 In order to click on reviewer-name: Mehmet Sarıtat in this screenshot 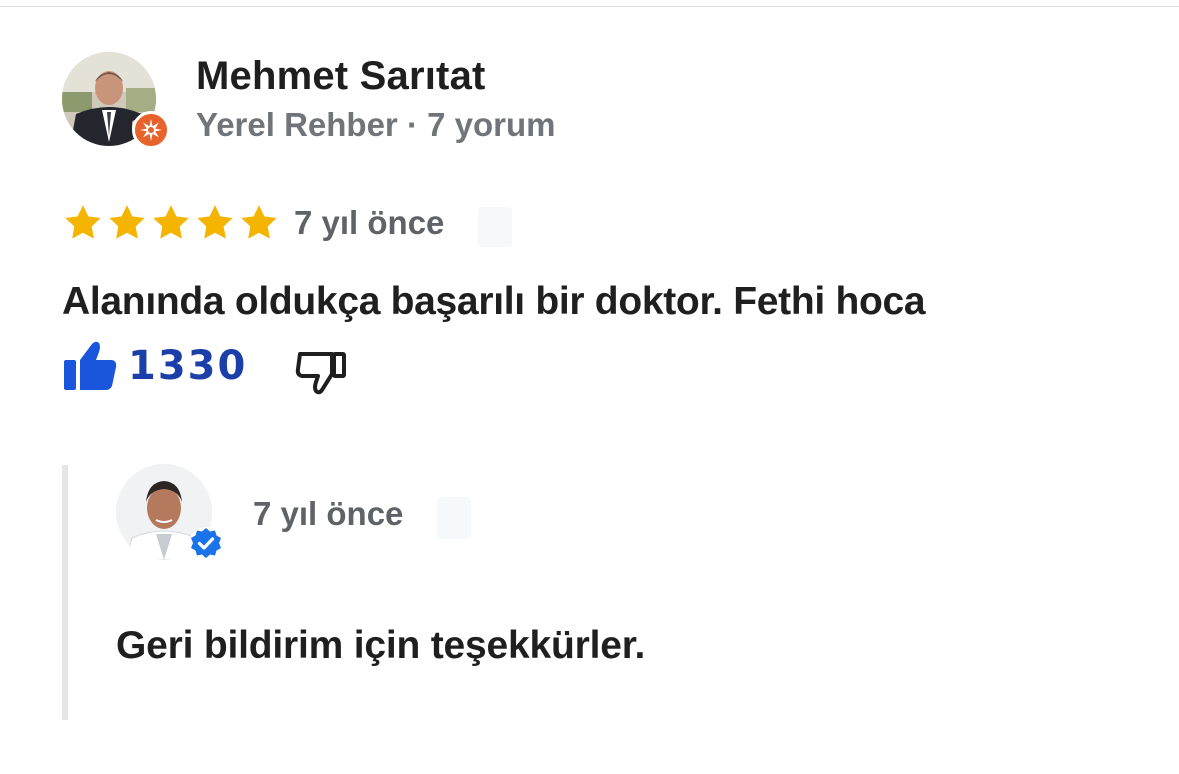, I will do `click(341, 76)`.